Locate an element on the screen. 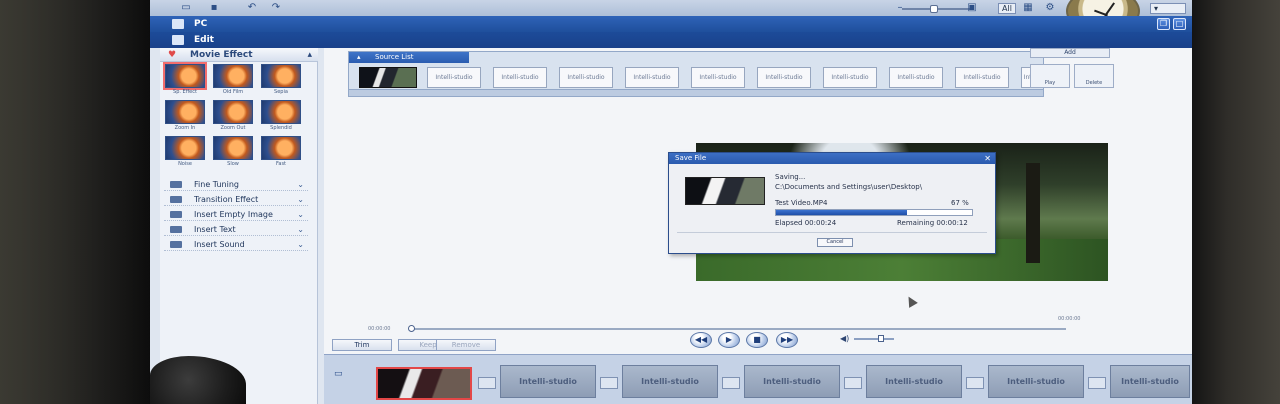 Image resolution: width=1280 pixels, height=404 pixels. undo-icon: ↶ is located at coordinates (252, 8).